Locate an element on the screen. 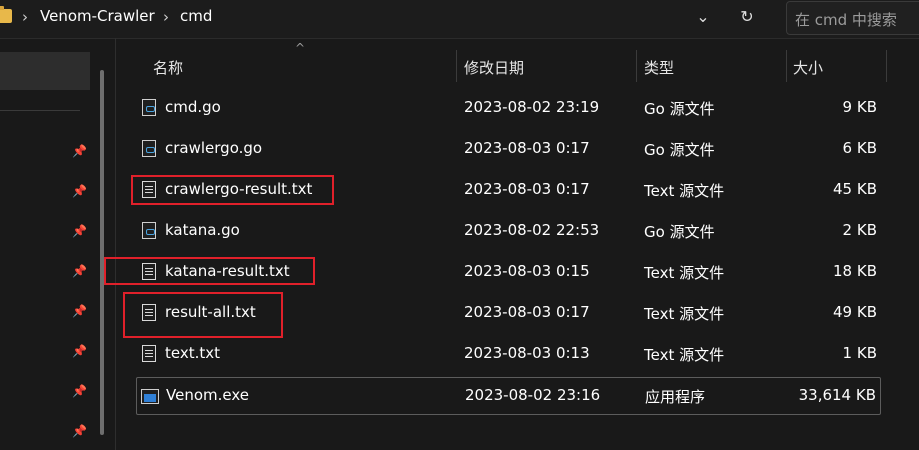 This screenshot has height=450, width=919. breadcrumb-item-cmd: cmd is located at coordinates (196, 16).